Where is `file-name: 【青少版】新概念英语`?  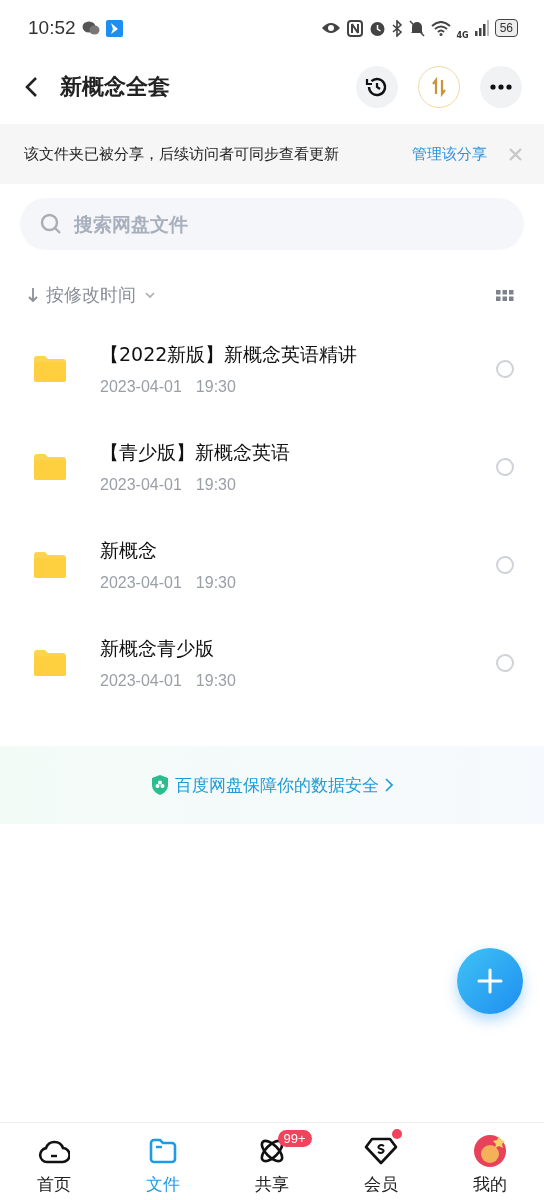
file-name: 【青少版】新概念英语 is located at coordinates (195, 453).